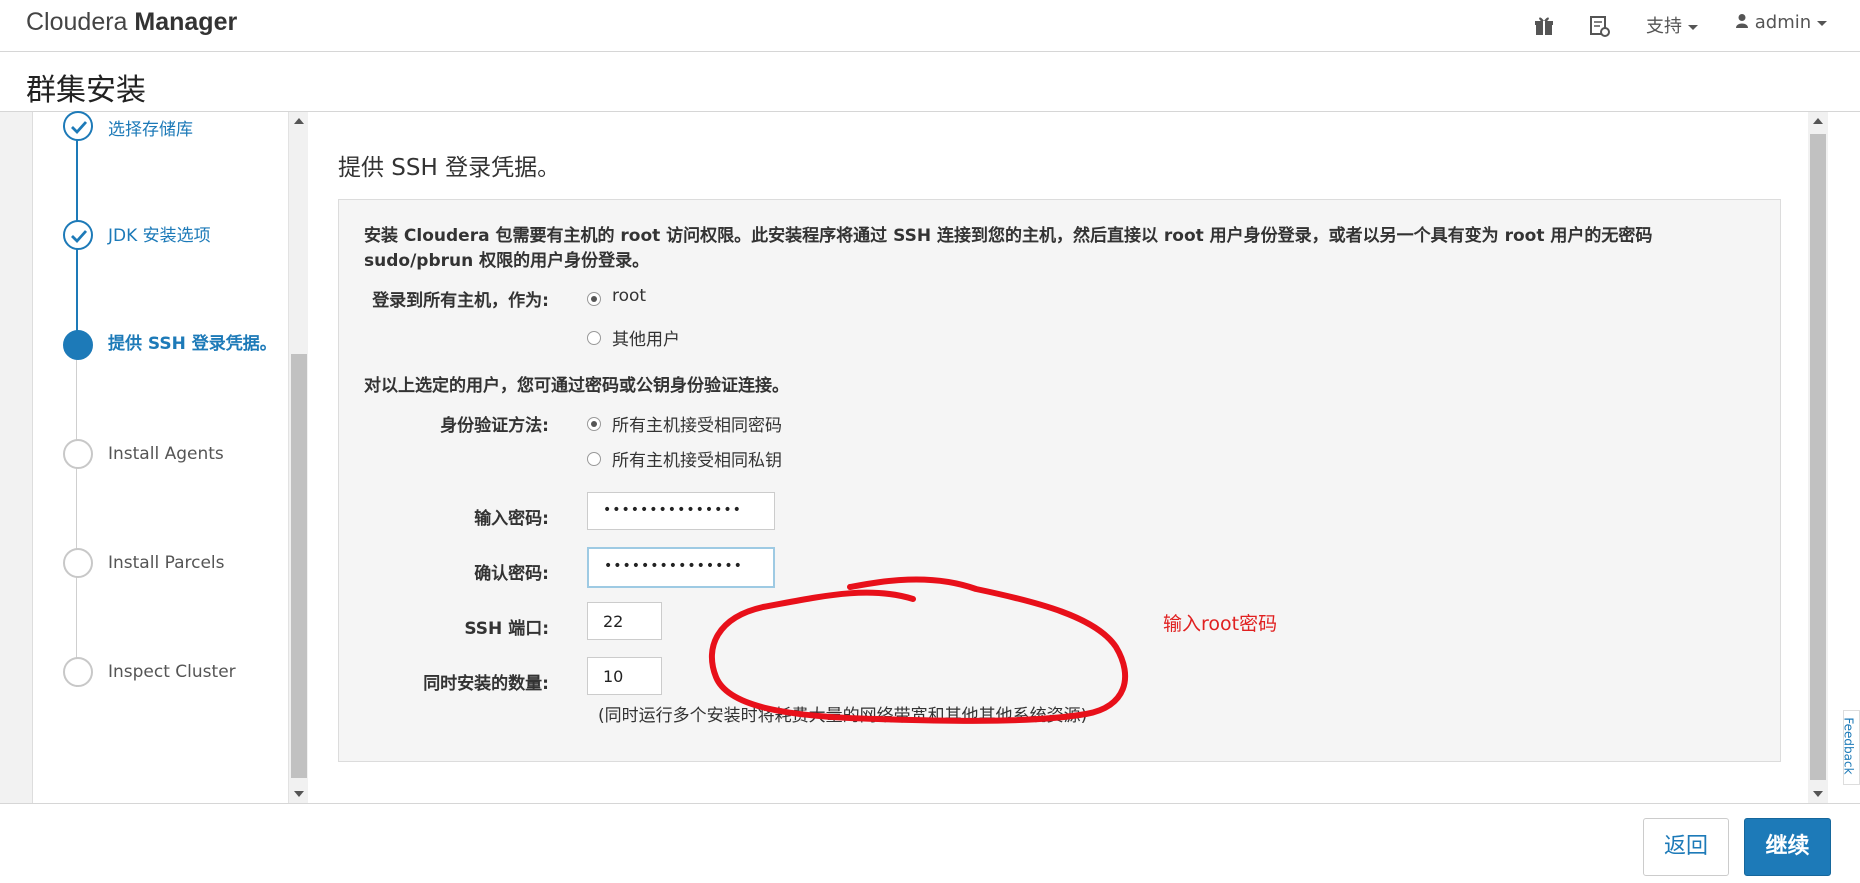 Image resolution: width=1860 pixels, height=883 pixels. What do you see at coordinates (697, 458) in the screenshot?
I see `radio-same-private-key-label: 所有主机接受相同私钥` at bounding box center [697, 458].